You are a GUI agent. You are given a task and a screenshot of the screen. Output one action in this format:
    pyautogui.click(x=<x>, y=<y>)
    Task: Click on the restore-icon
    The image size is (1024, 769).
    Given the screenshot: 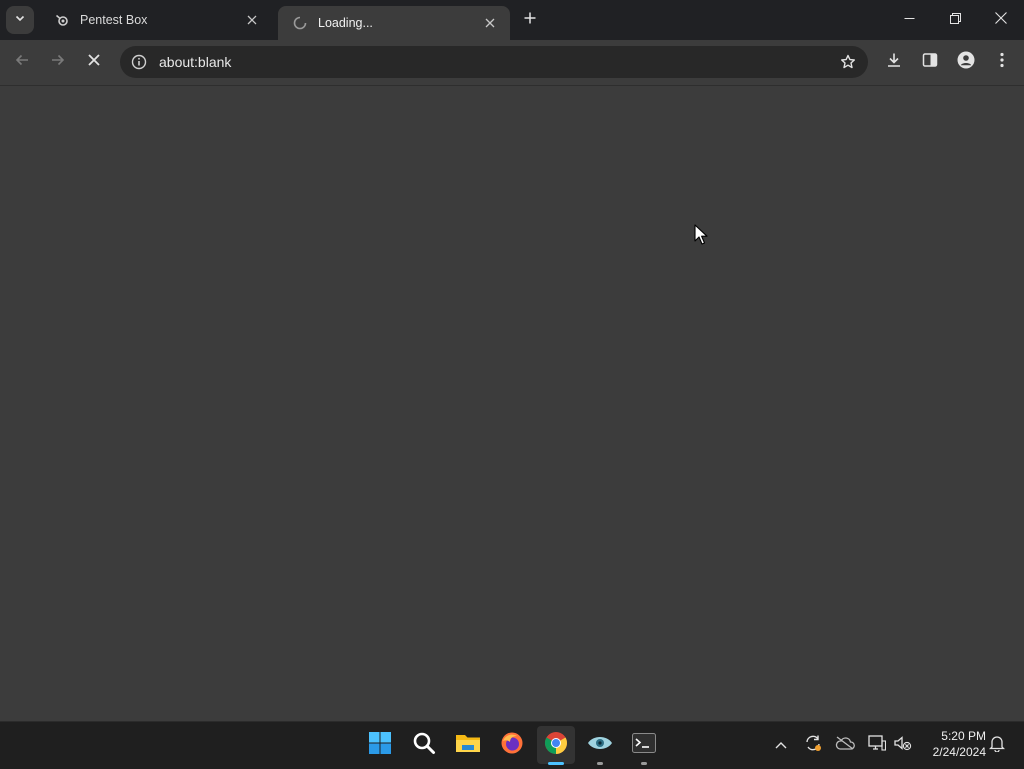 What is the action you would take?
    pyautogui.click(x=955, y=20)
    